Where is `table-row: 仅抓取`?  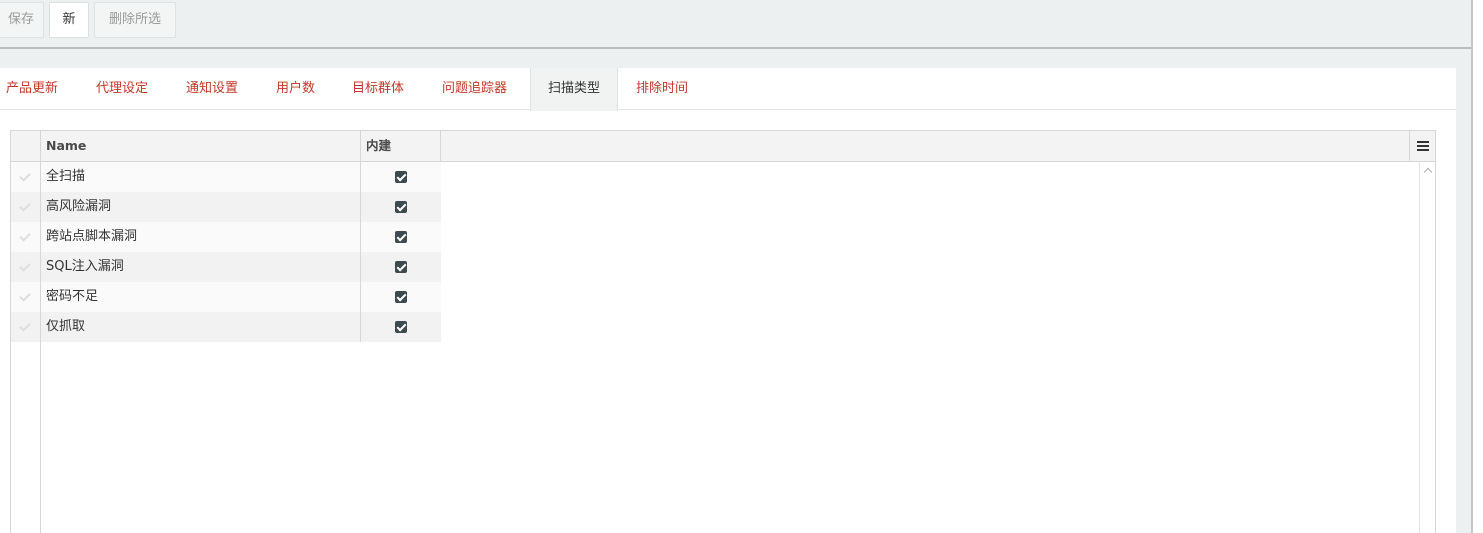
table-row: 仅抓取 is located at coordinates (226, 327).